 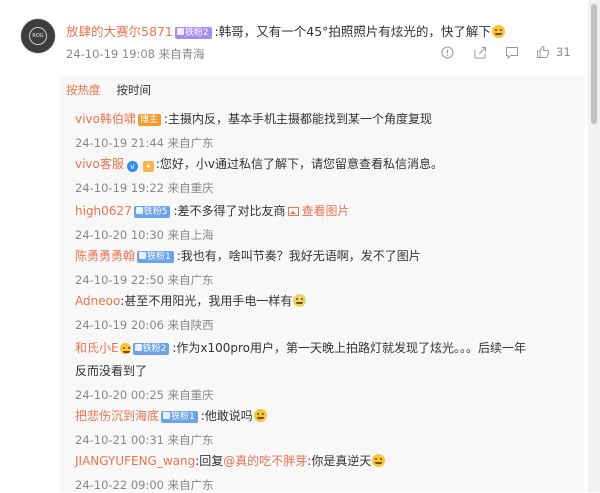 I want to click on main-comment-username: 放肆的大赛尔5871, so click(x=119, y=31).